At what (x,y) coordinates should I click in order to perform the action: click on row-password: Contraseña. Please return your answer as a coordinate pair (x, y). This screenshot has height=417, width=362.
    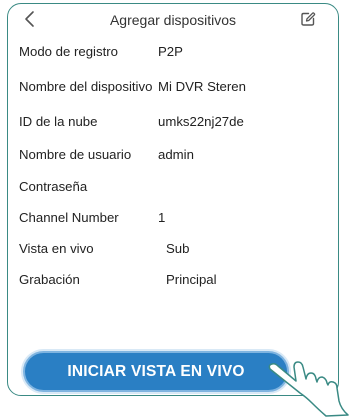
    Looking at the image, I should click on (175, 189).